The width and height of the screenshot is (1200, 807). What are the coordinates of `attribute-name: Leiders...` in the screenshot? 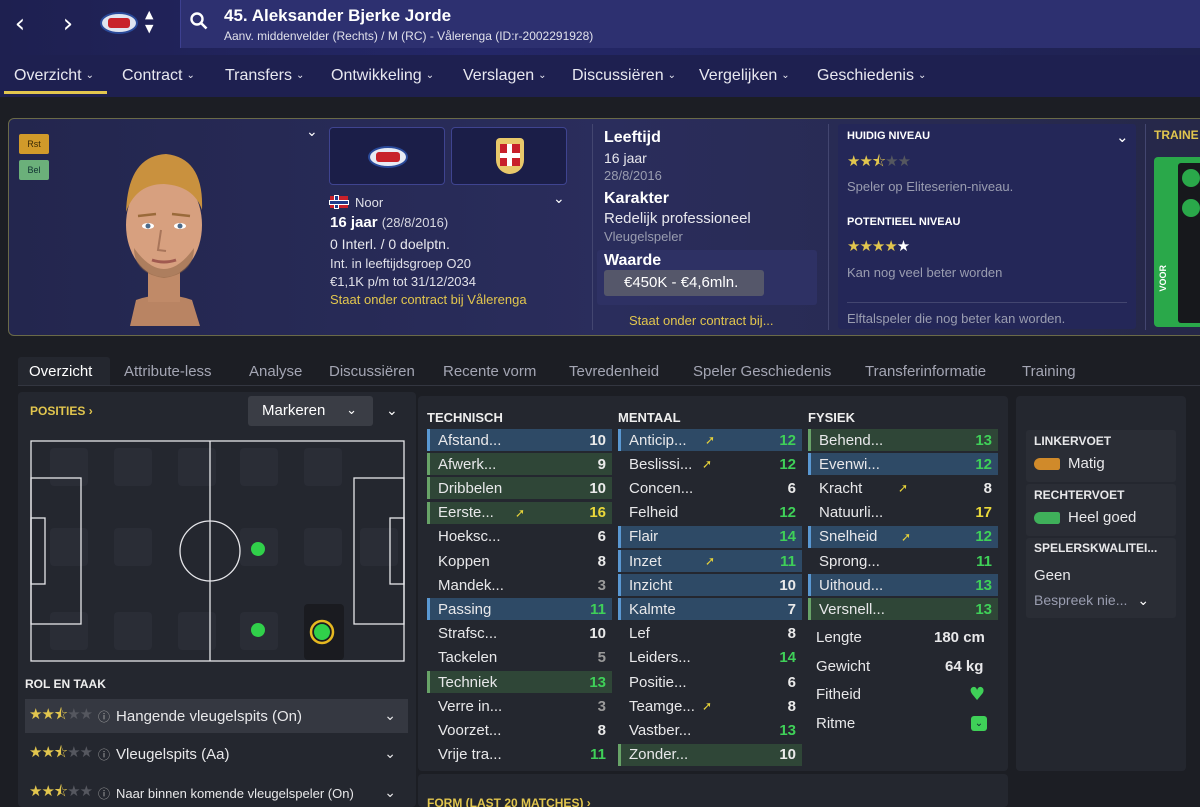 It's located at (660, 658).